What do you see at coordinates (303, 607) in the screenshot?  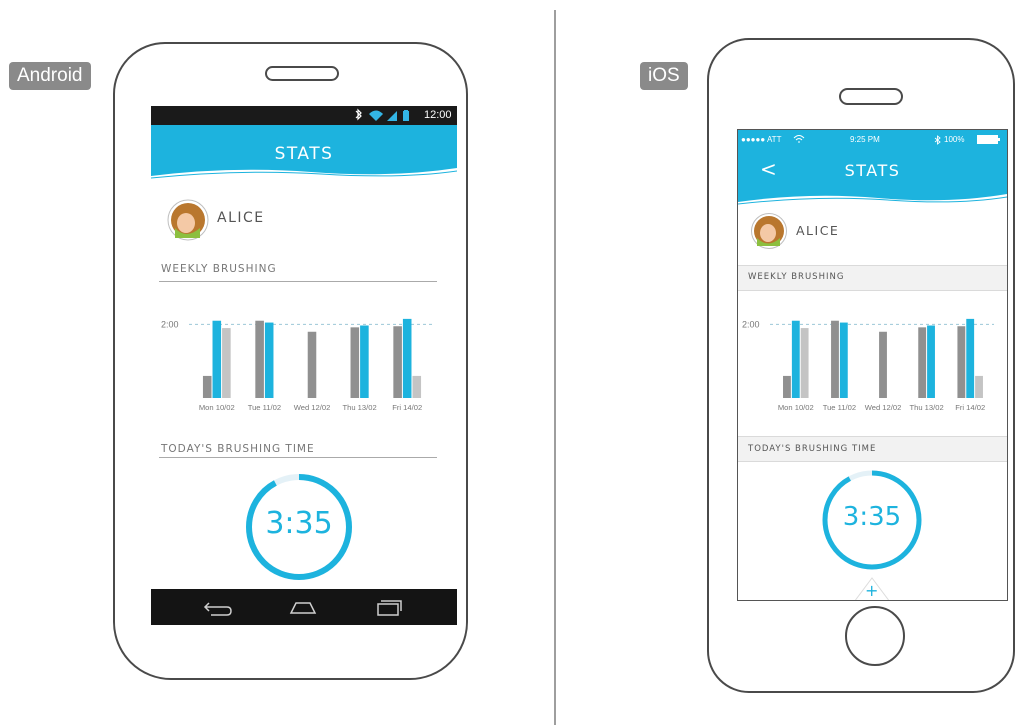 I see `home-icon` at bounding box center [303, 607].